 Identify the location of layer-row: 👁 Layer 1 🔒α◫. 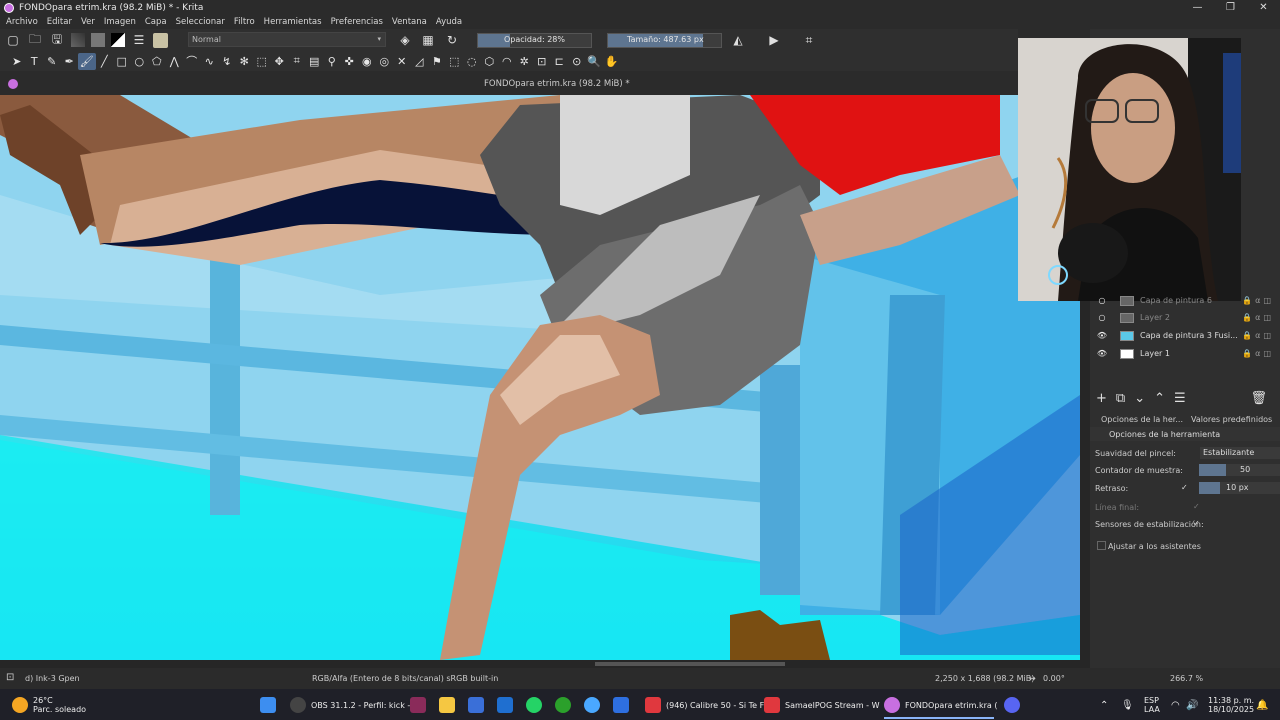
(1185, 353).